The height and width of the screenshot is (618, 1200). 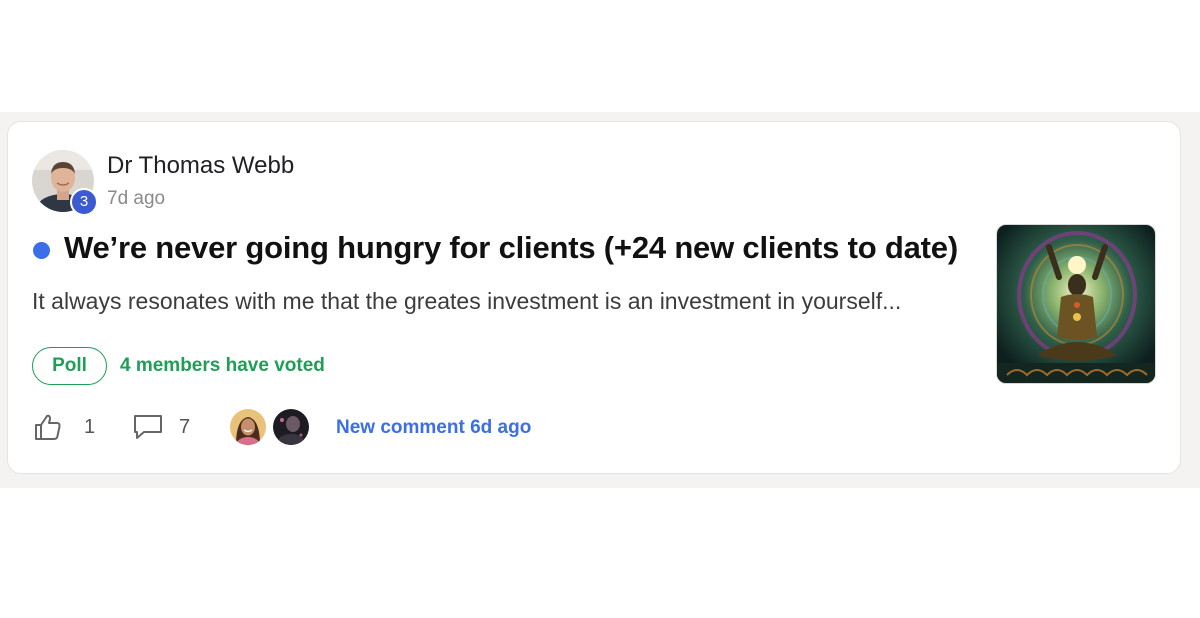 What do you see at coordinates (41, 250) in the screenshot?
I see `unread-indicator` at bounding box center [41, 250].